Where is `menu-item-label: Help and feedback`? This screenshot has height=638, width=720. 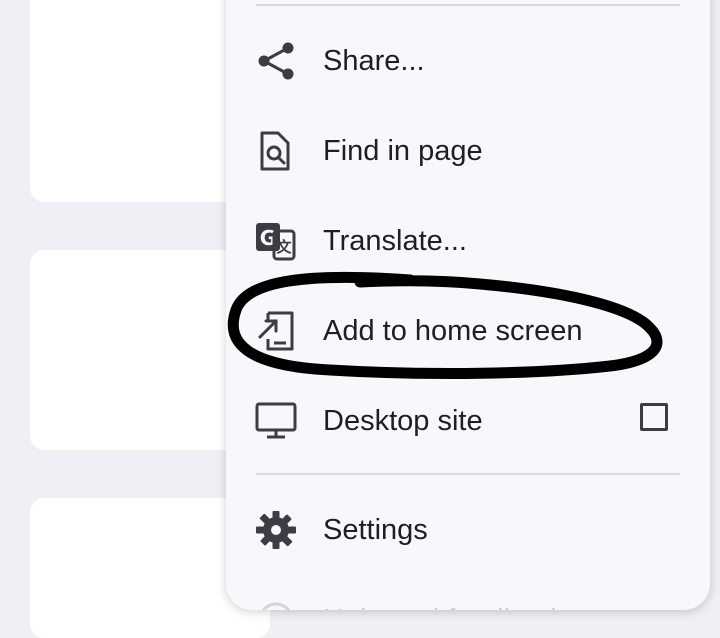
menu-item-label: Help and feedback is located at coordinates (444, 606).